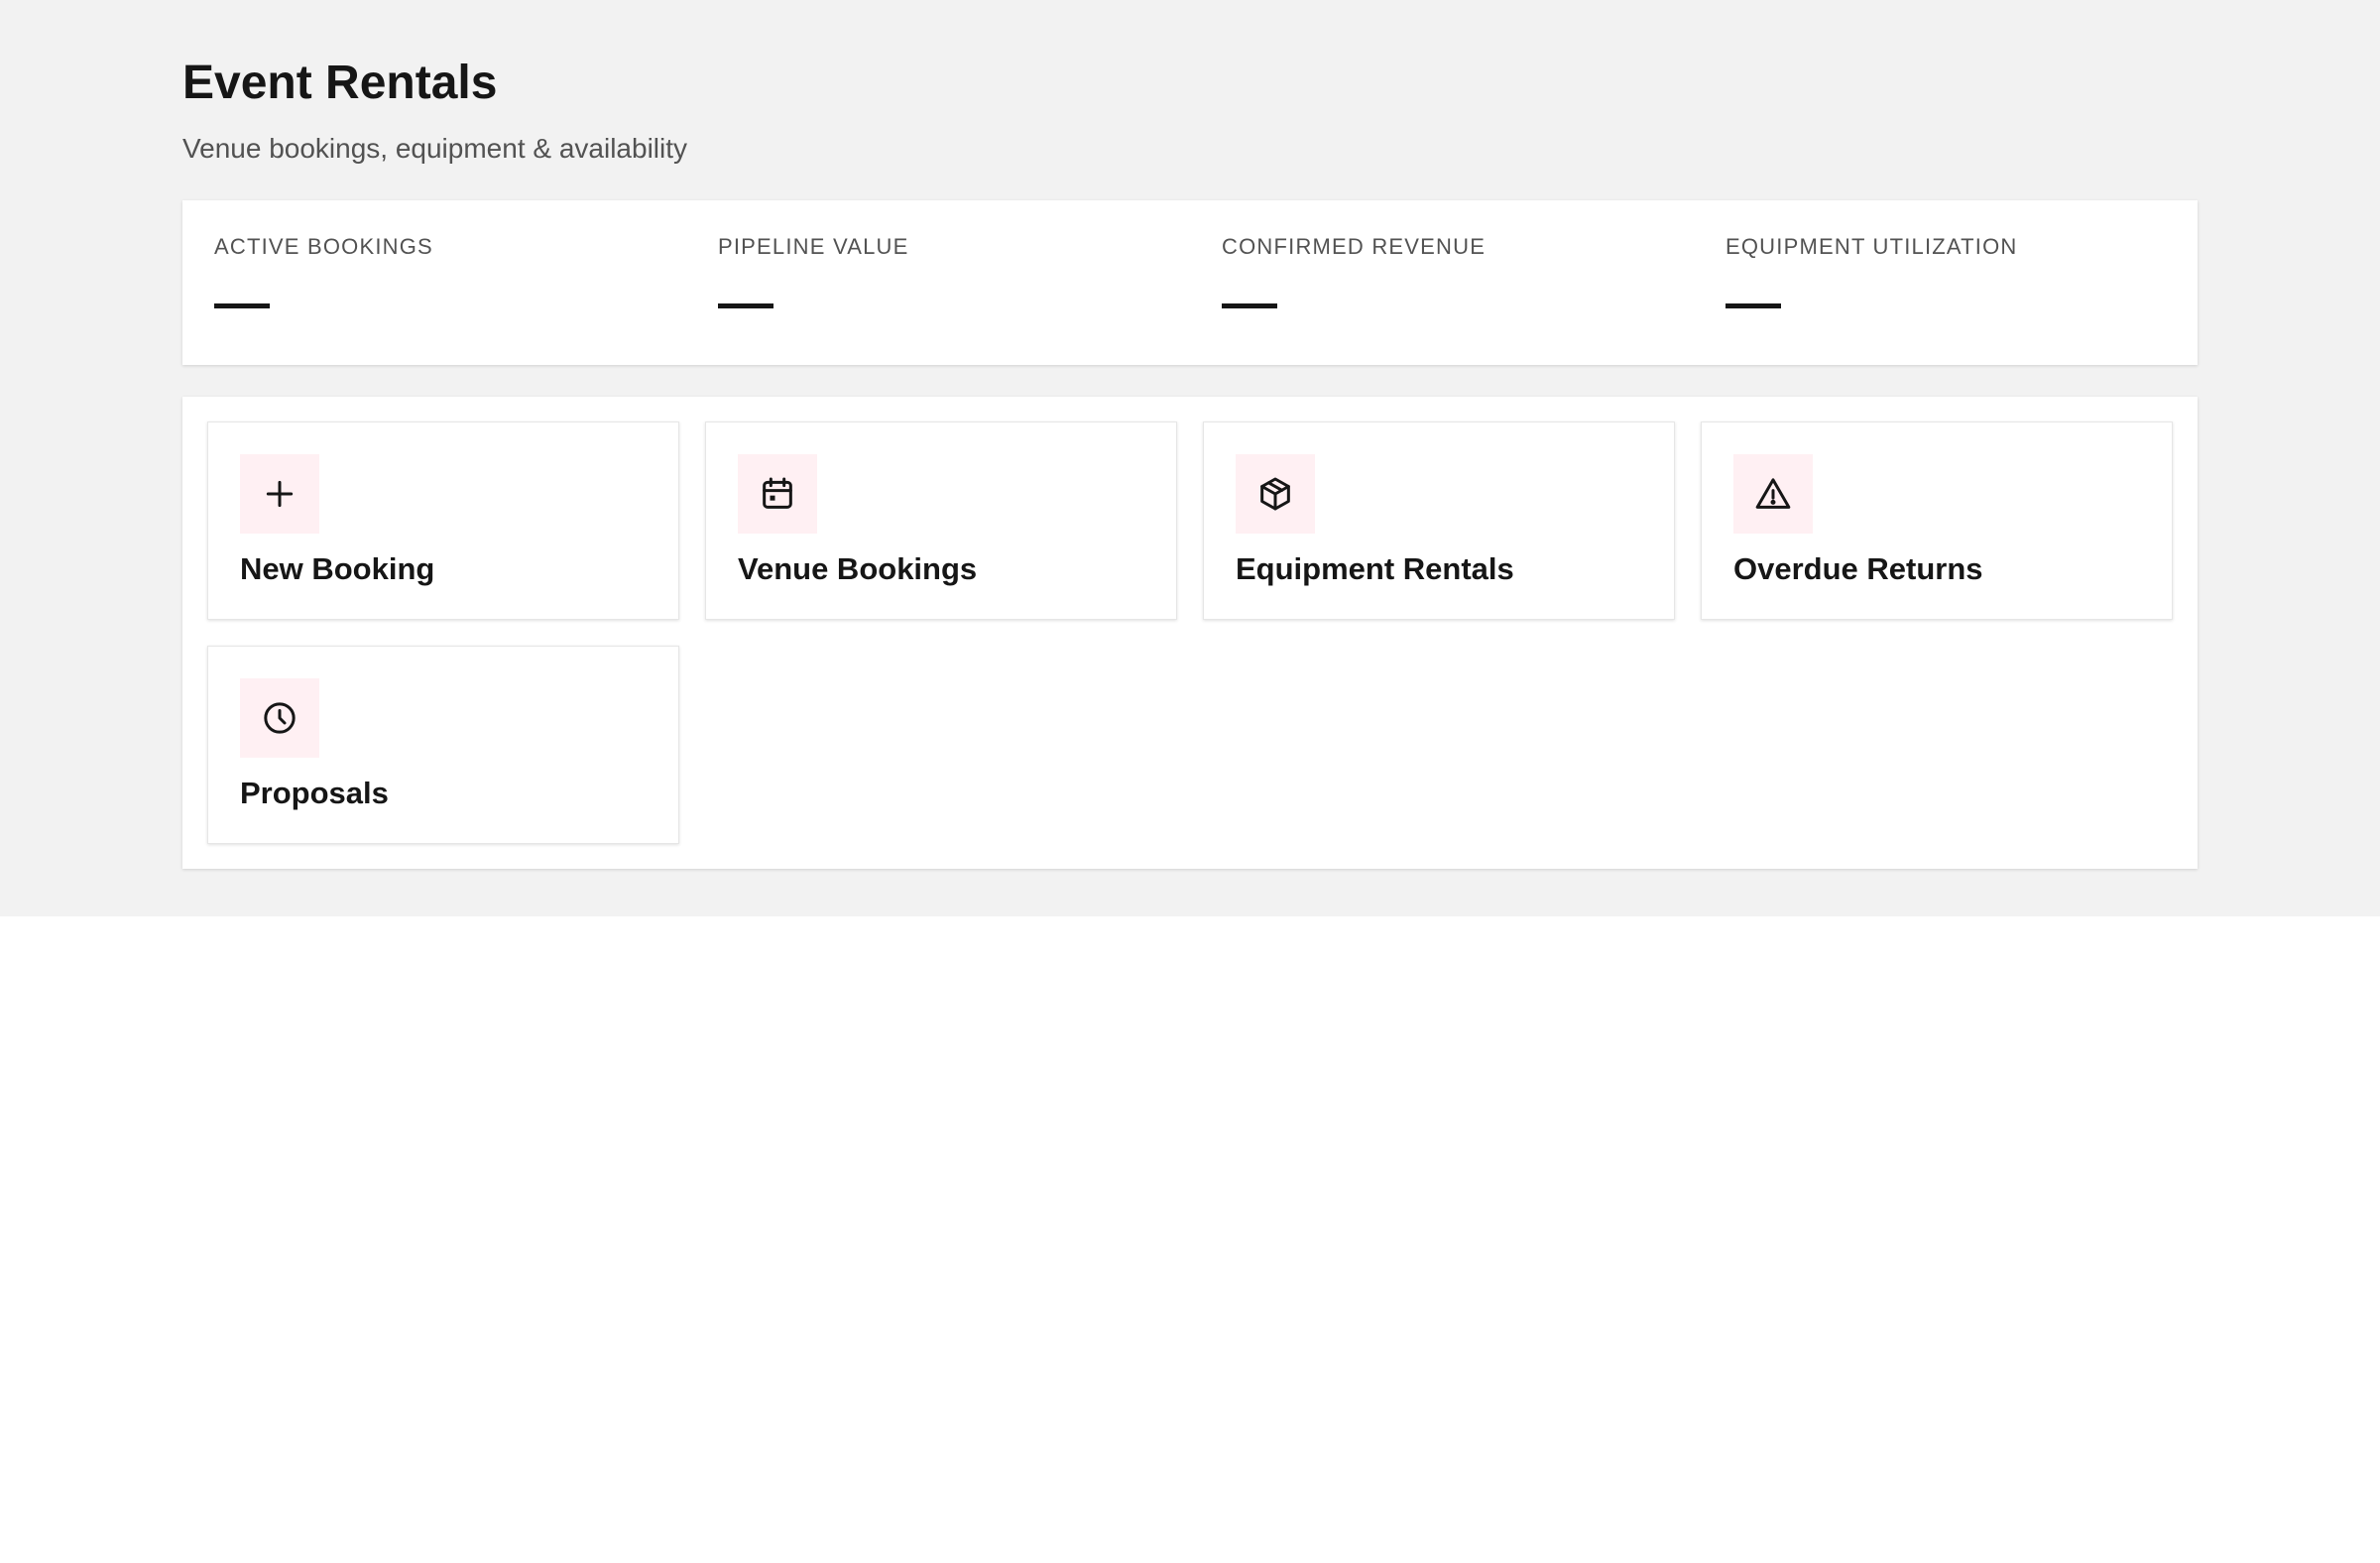 This screenshot has height=1563, width=2380. What do you see at coordinates (340, 83) in the screenshot?
I see `page-title: Event Rentals` at bounding box center [340, 83].